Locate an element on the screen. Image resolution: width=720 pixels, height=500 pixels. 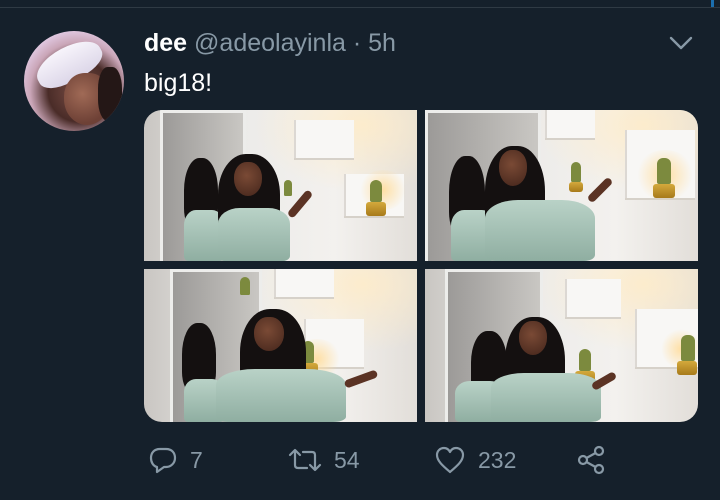
retweet-button: 54 is located at coordinates (324, 460).